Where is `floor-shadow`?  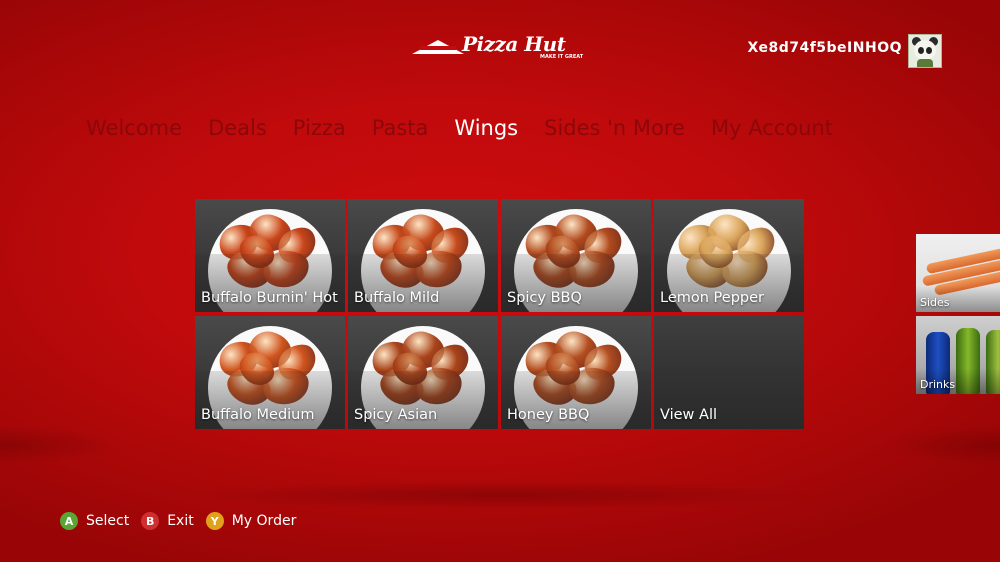 floor-shadow is located at coordinates (500, 495).